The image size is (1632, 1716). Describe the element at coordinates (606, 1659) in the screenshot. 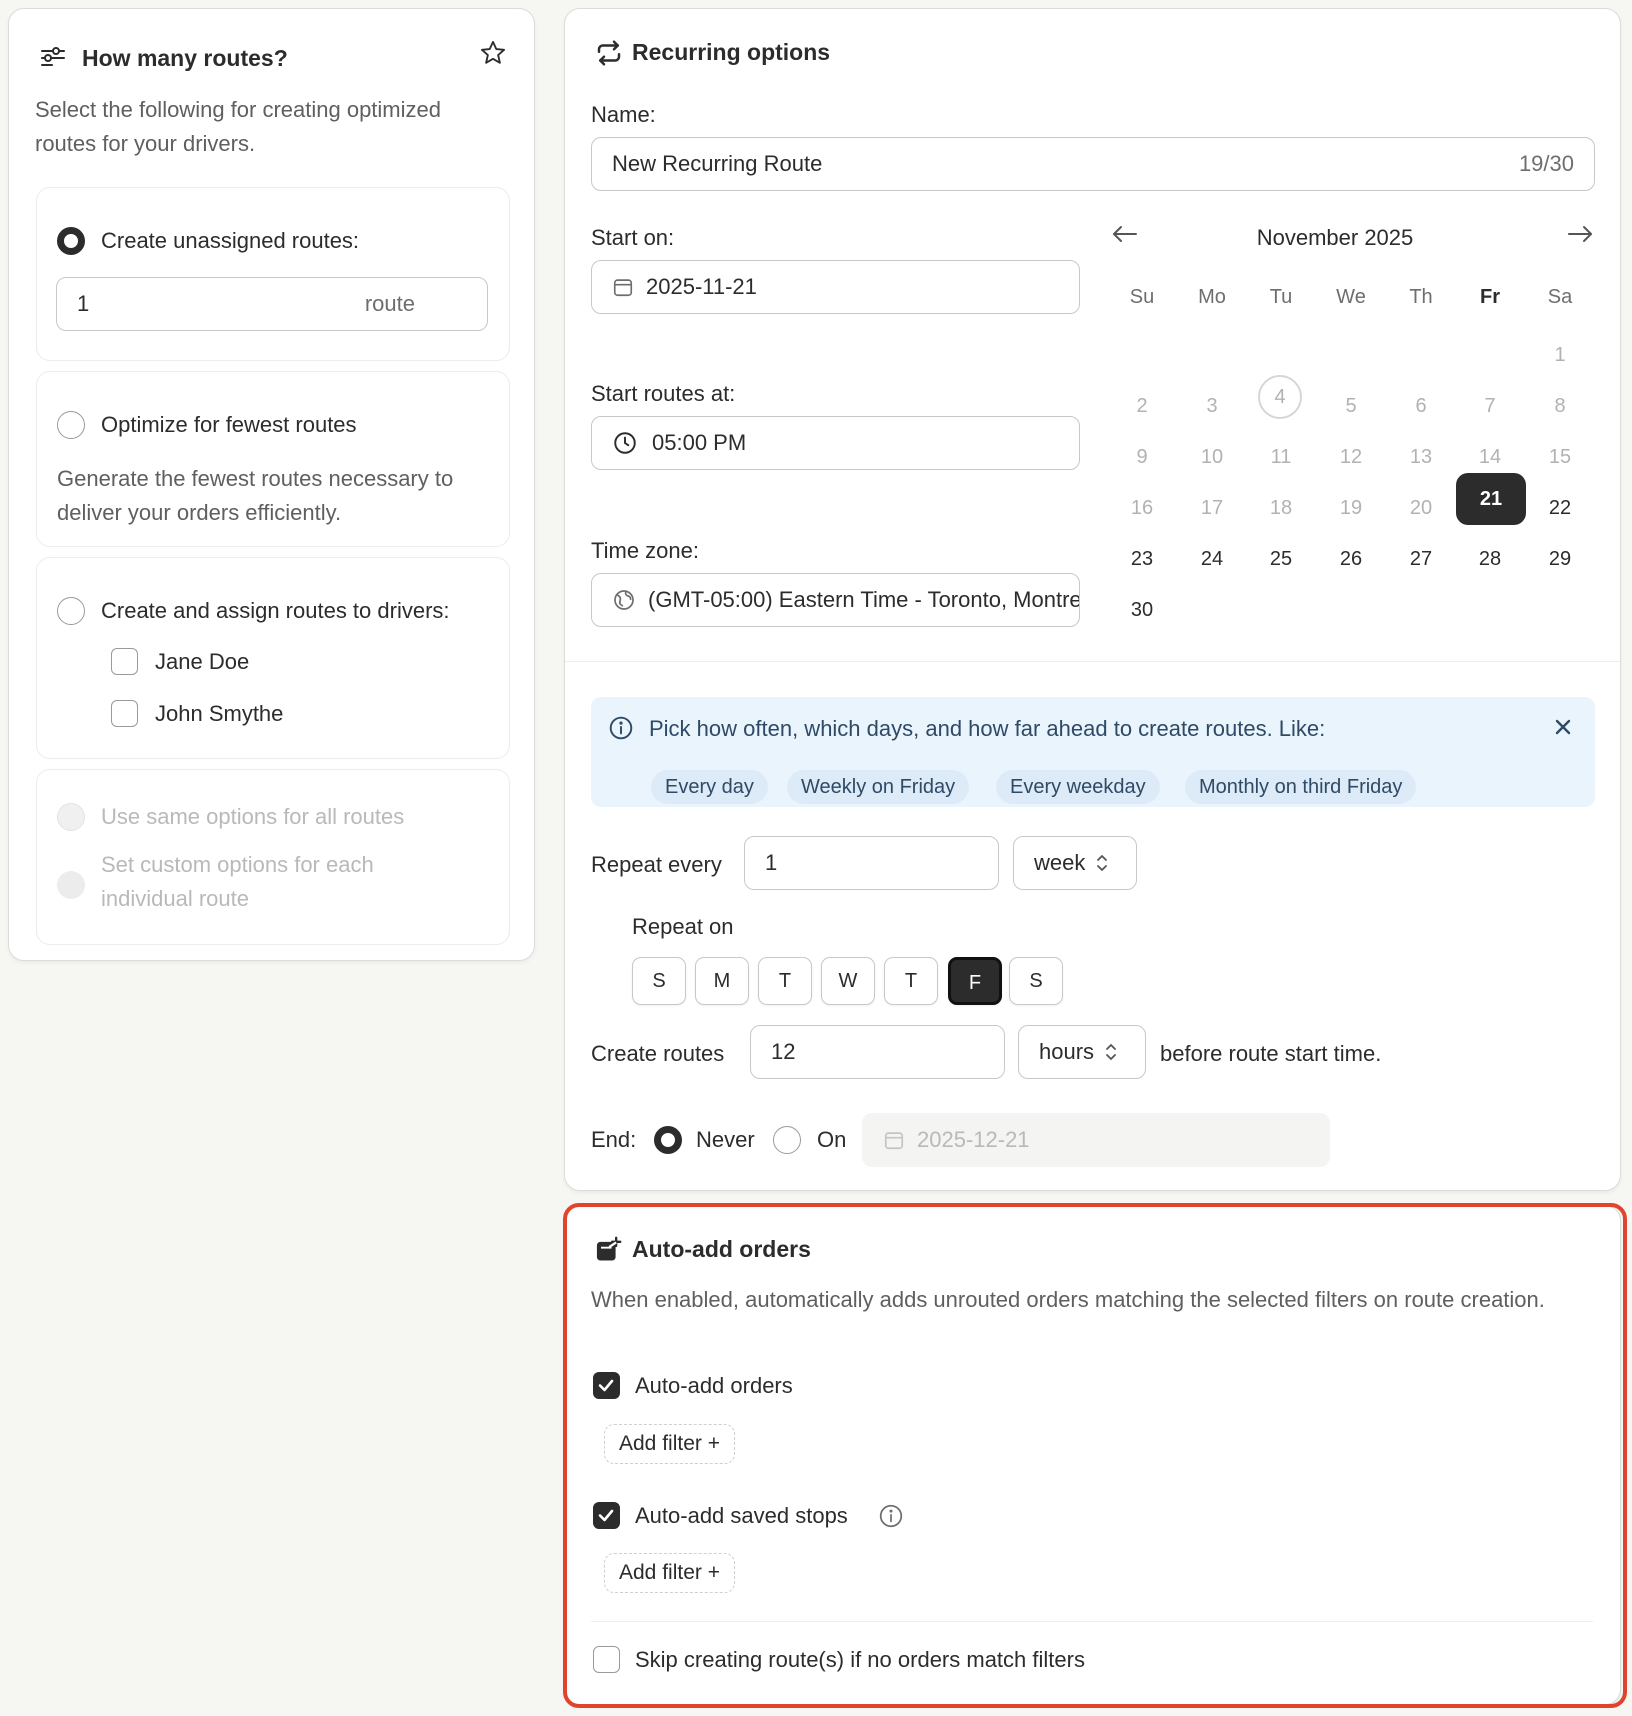

I see `skip-empty-routes-checkbox` at that location.